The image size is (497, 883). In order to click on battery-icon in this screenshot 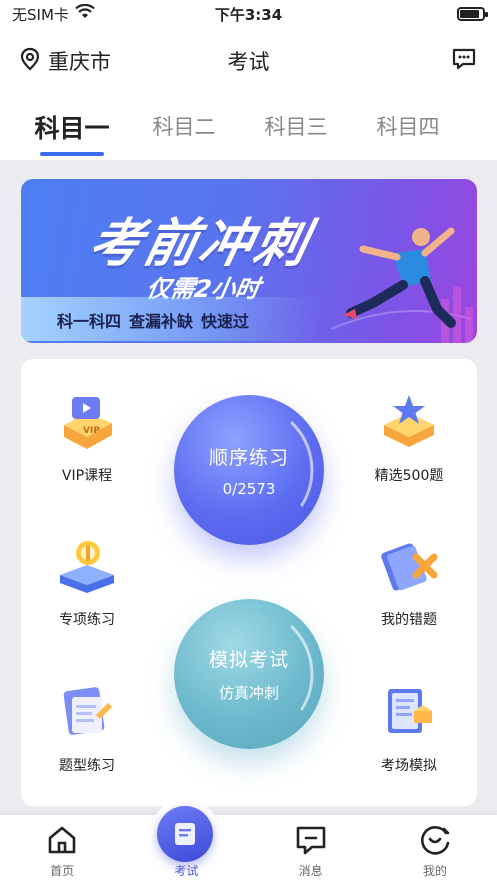, I will do `click(472, 14)`.